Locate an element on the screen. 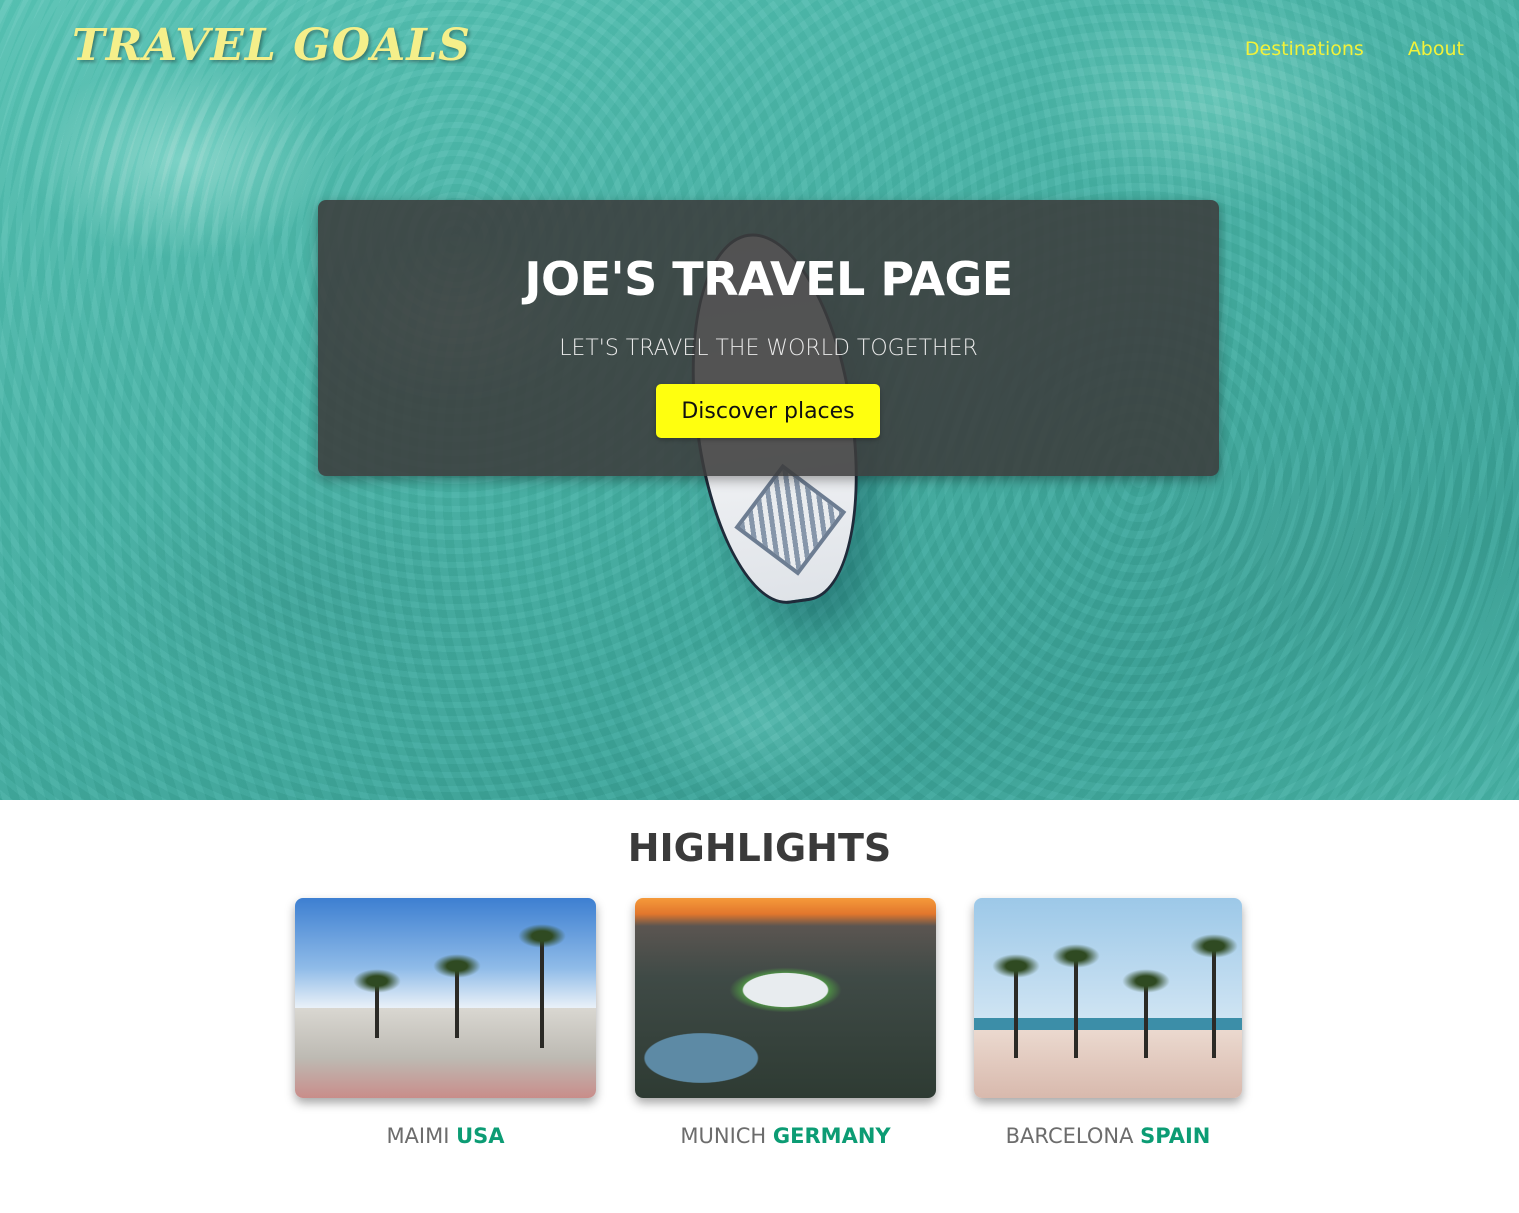  barcelona-image is located at coordinates (1108, 998).